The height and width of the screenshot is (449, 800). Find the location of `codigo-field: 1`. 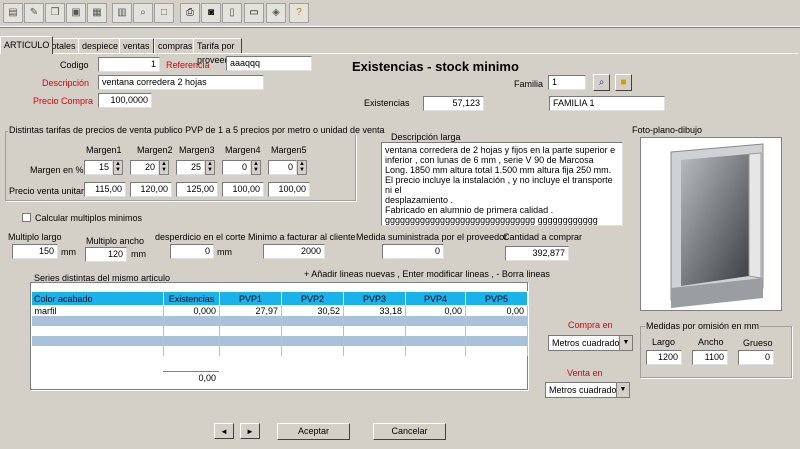

codigo-field: 1 is located at coordinates (129, 64).